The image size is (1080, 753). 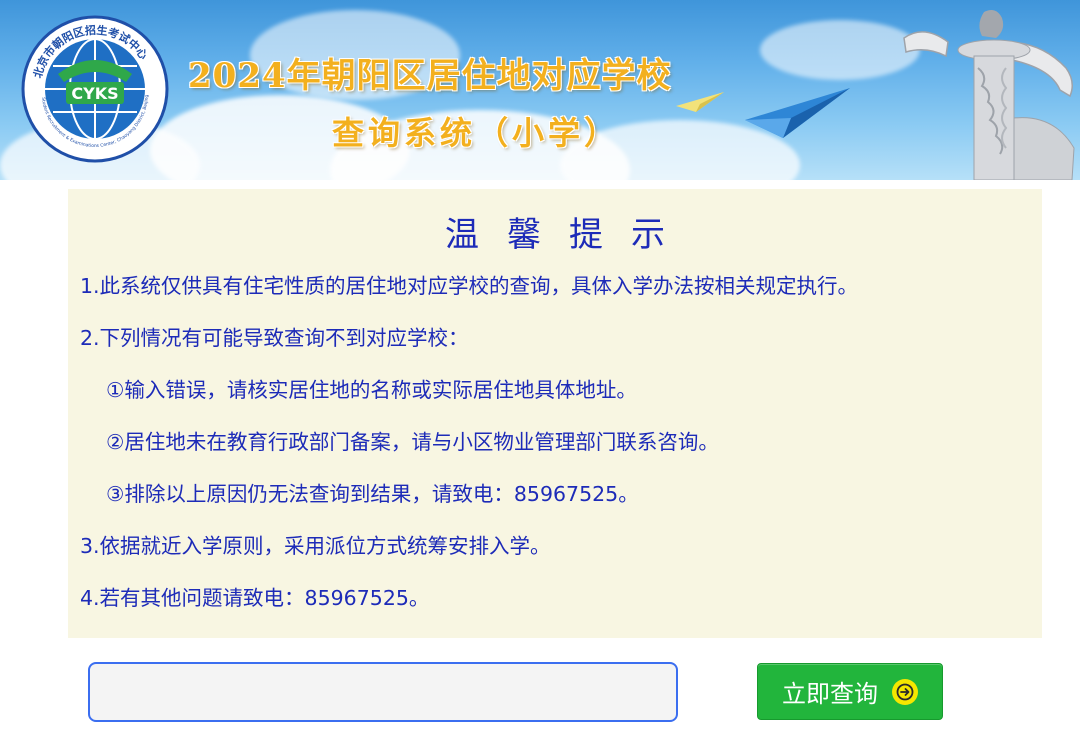 I want to click on banner-title-line2: 查询系统（小学）, so click(x=476, y=133).